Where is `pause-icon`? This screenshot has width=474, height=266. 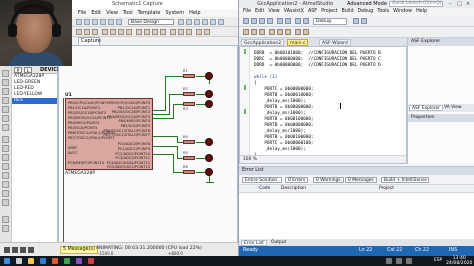
pause-icon is located at coordinates (23, 250).